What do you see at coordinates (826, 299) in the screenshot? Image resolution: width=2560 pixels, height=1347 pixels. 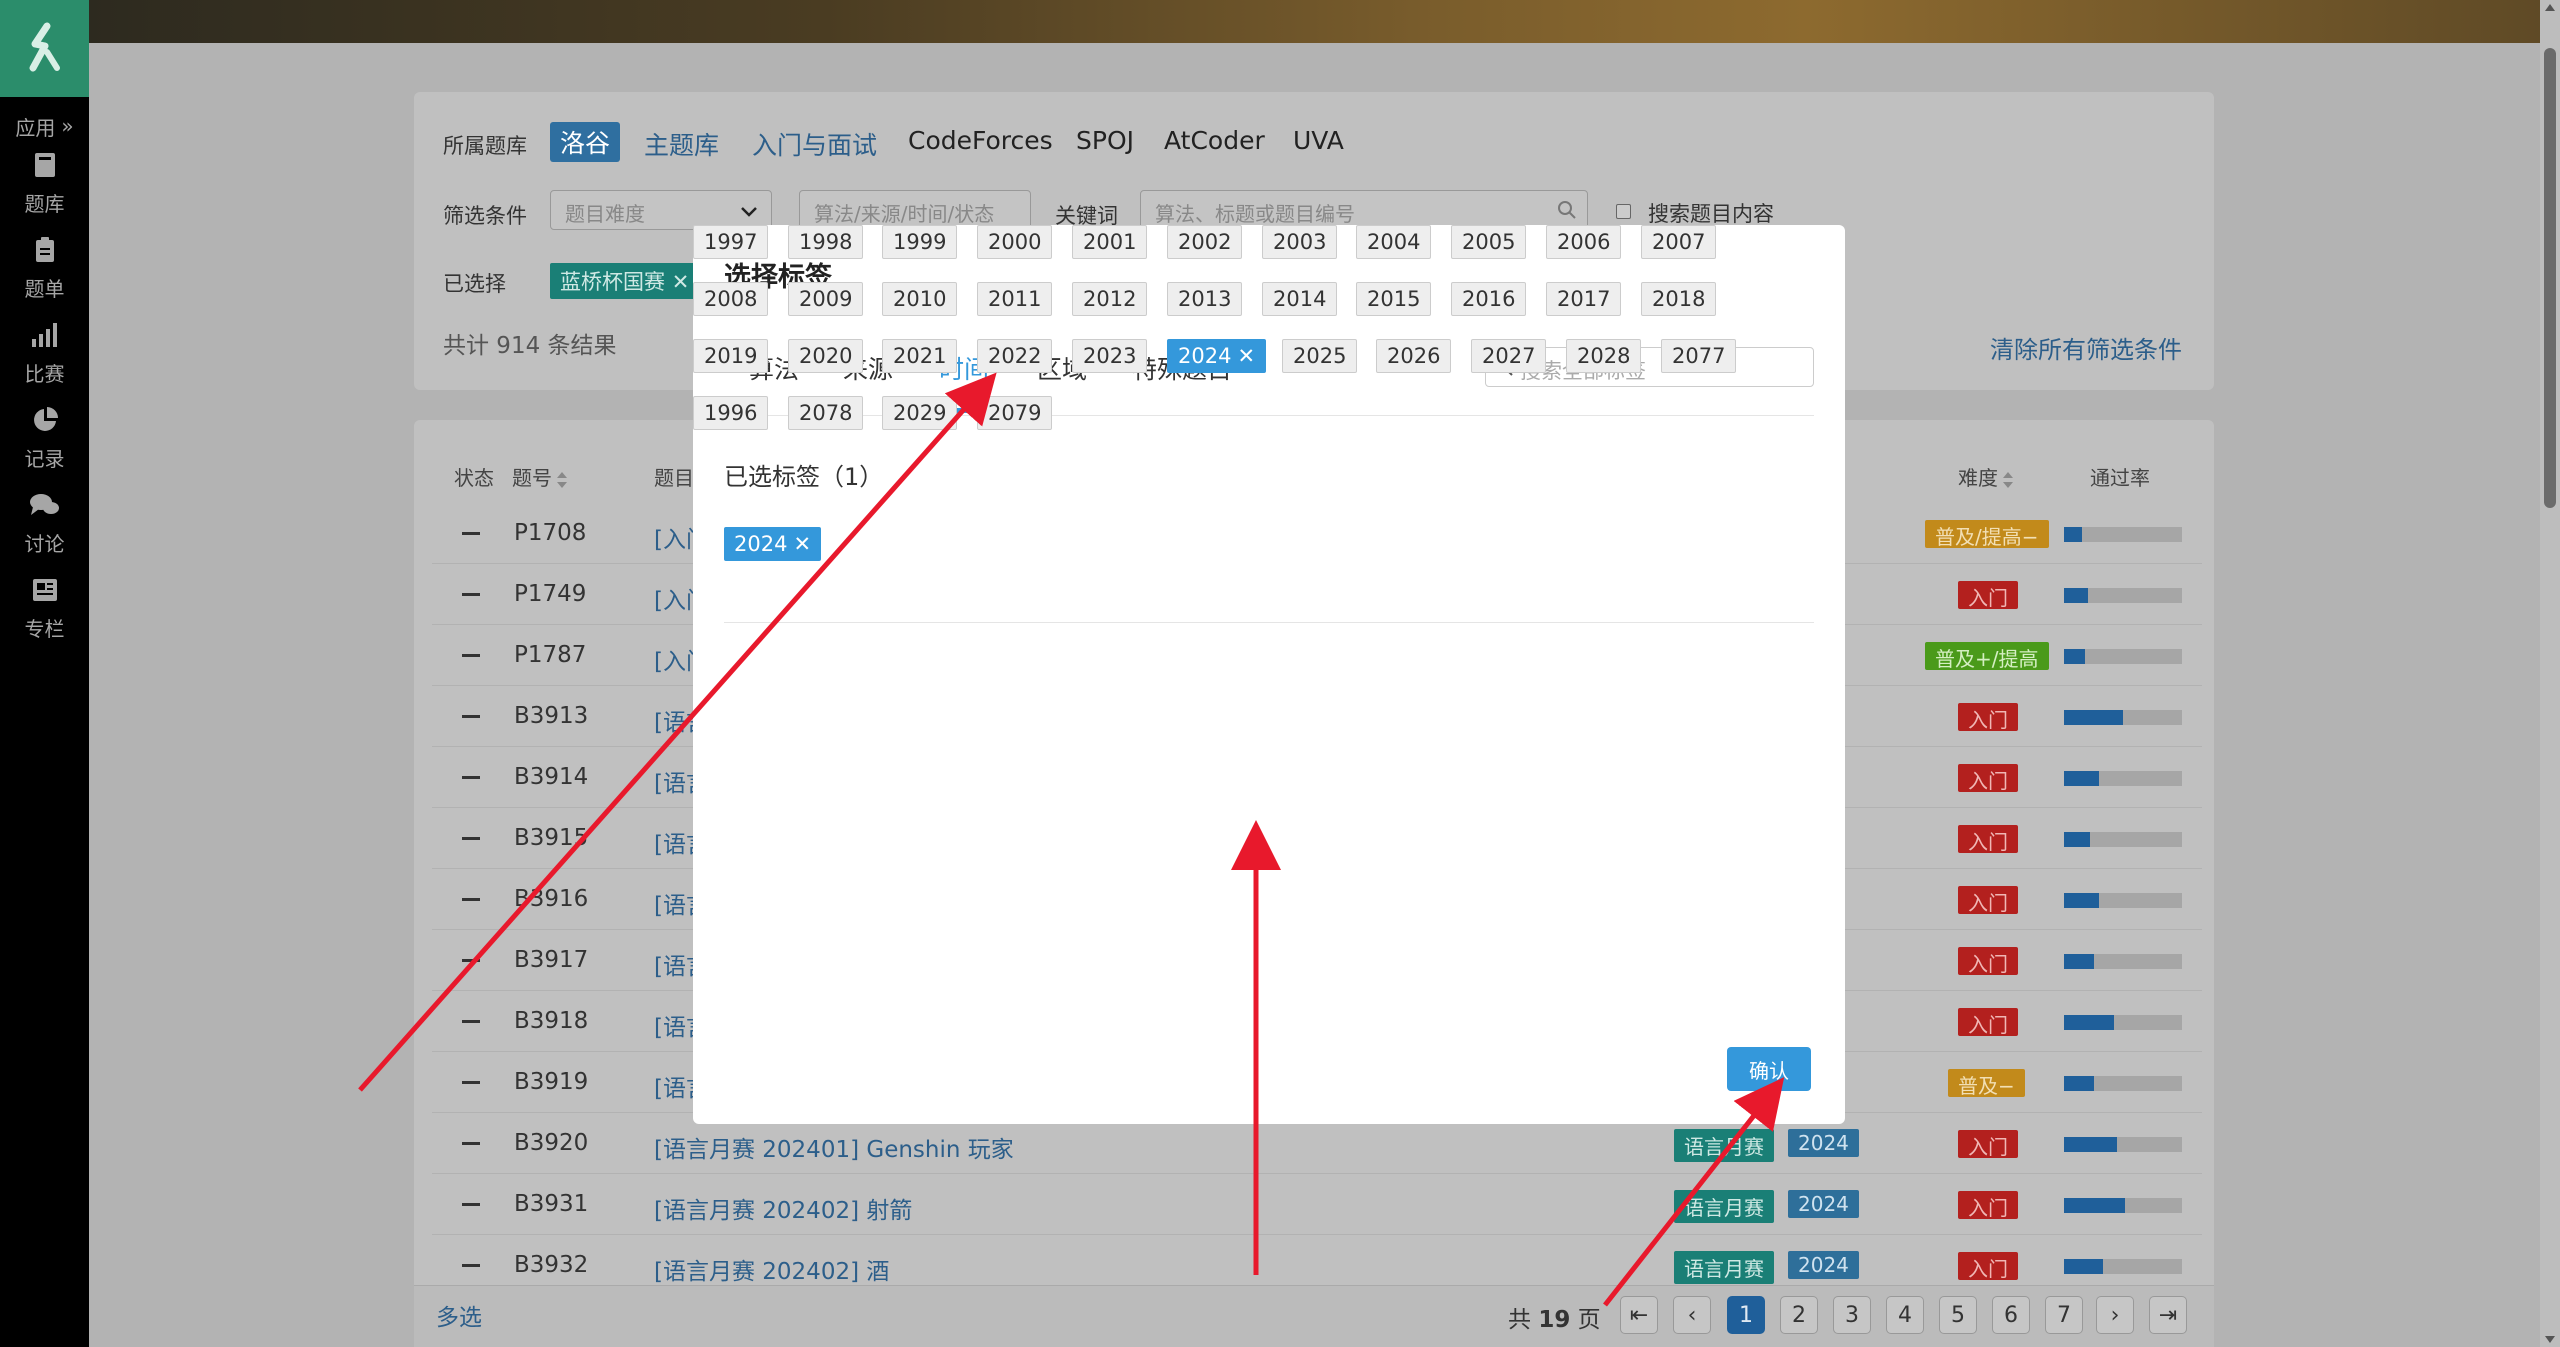 I see `year-tag-2009: 2009` at bounding box center [826, 299].